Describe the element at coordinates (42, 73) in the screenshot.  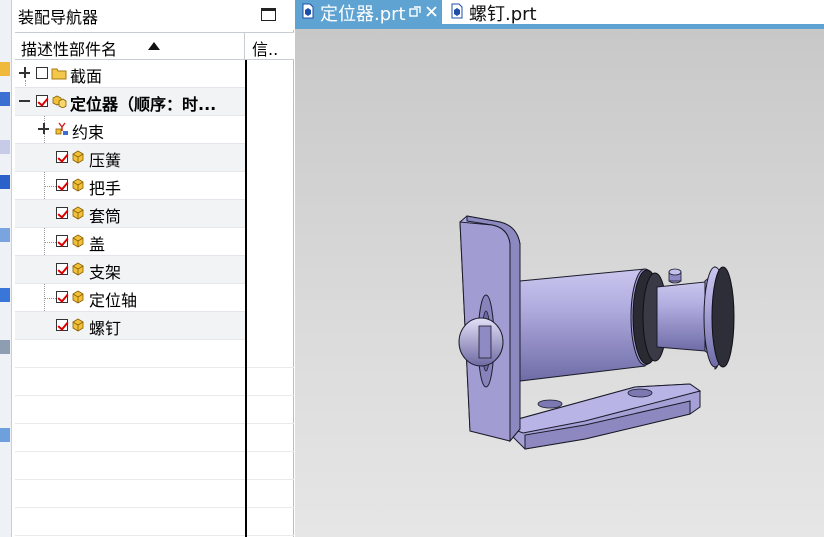
I see `checkbox` at that location.